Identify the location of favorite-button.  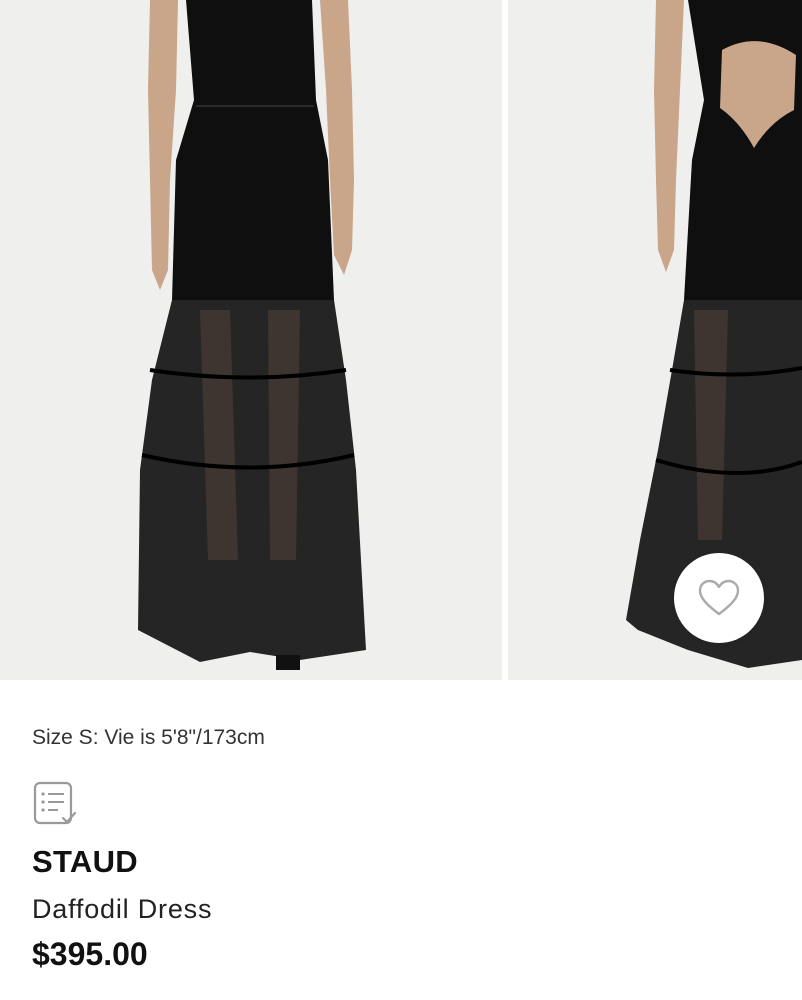
(719, 598).